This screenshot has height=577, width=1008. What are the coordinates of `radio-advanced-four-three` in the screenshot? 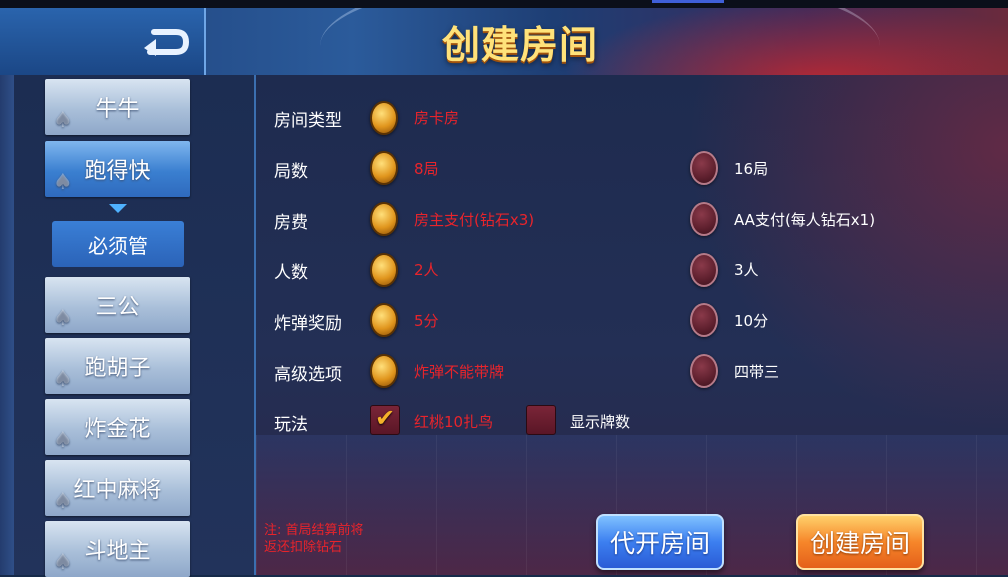 It's located at (704, 371).